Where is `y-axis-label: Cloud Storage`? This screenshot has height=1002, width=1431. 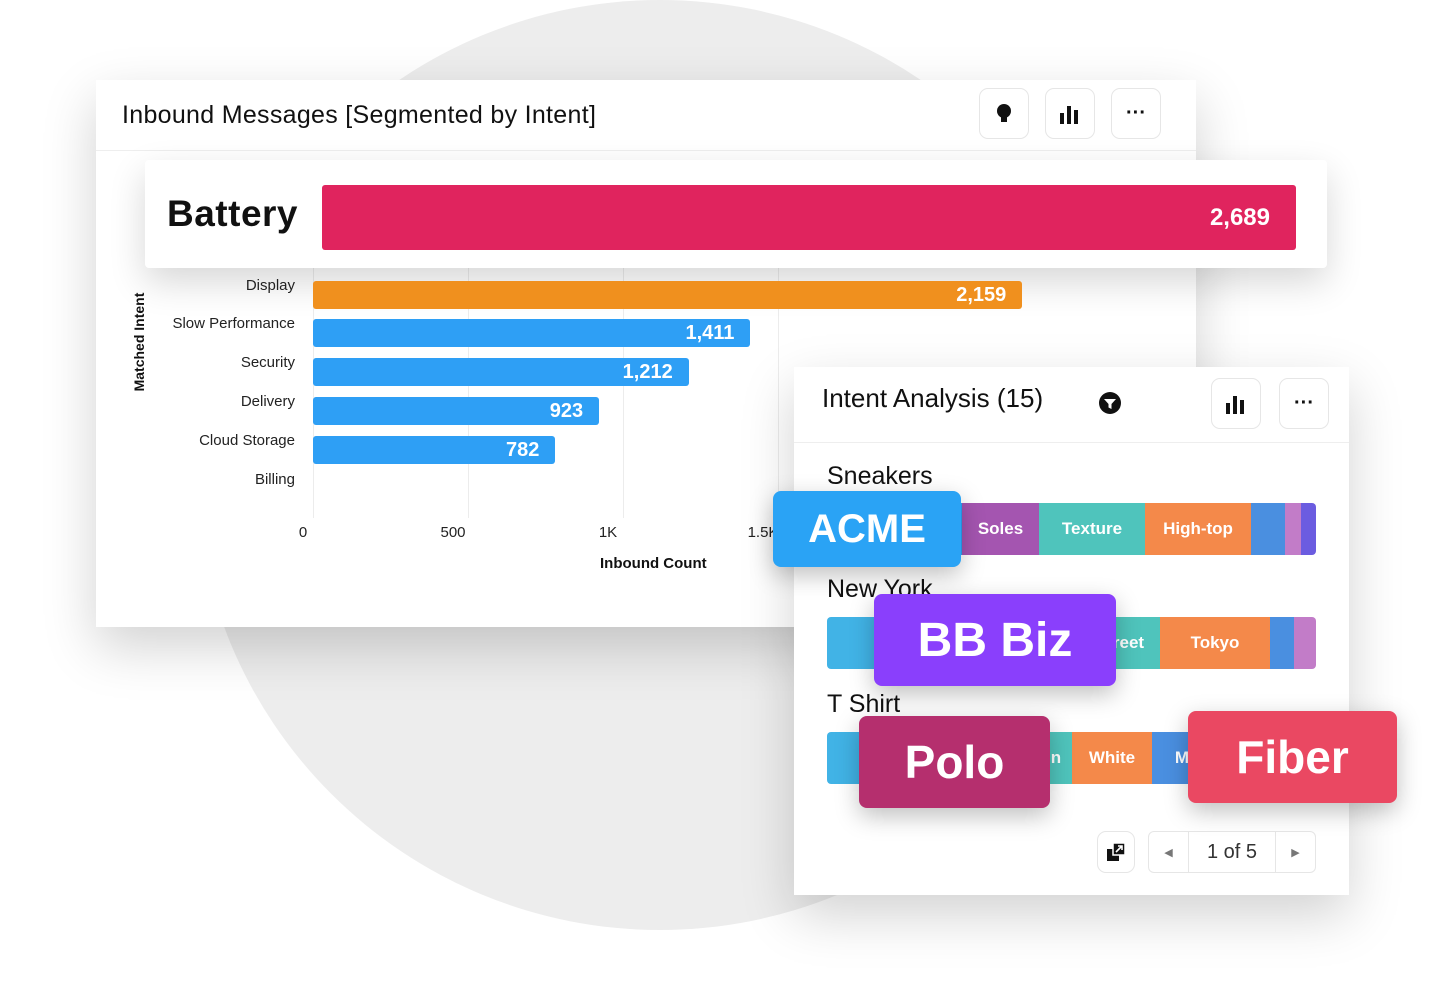
y-axis-label: Cloud Storage is located at coordinates (247, 440).